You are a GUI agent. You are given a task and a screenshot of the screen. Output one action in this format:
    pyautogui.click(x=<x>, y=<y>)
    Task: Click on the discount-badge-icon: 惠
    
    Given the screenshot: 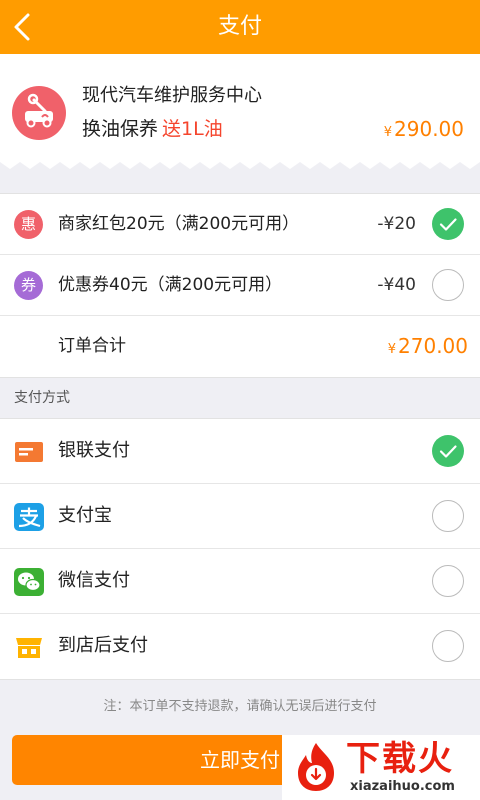 What is the action you would take?
    pyautogui.click(x=28, y=224)
    